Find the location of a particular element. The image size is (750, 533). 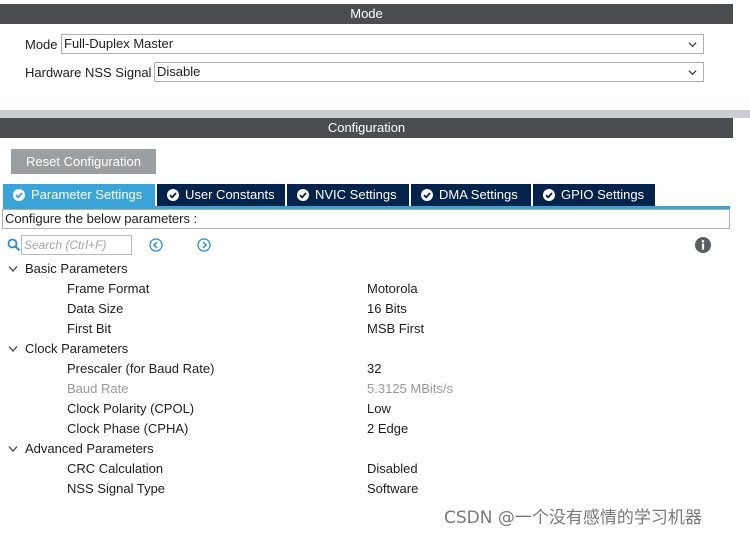

param-name: Clock Phase (CPHA) is located at coordinates (128, 428).